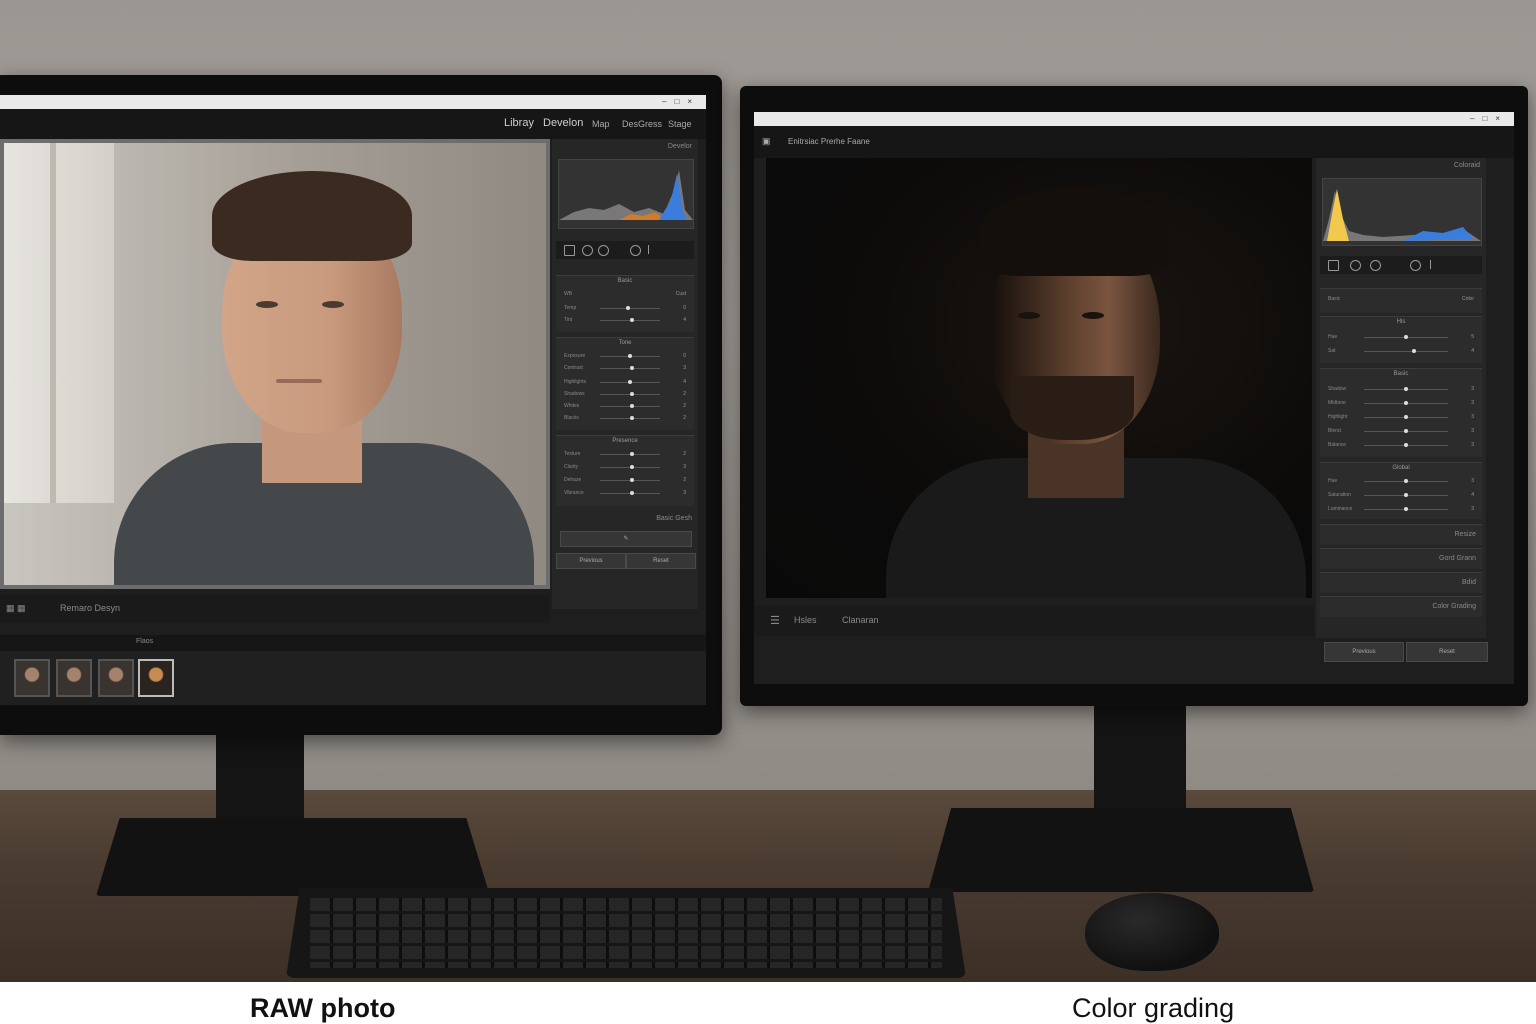 The image size is (1536, 1024). Describe the element at coordinates (626, 539) in the screenshot. I see `edit-brush-button: ✎` at that location.